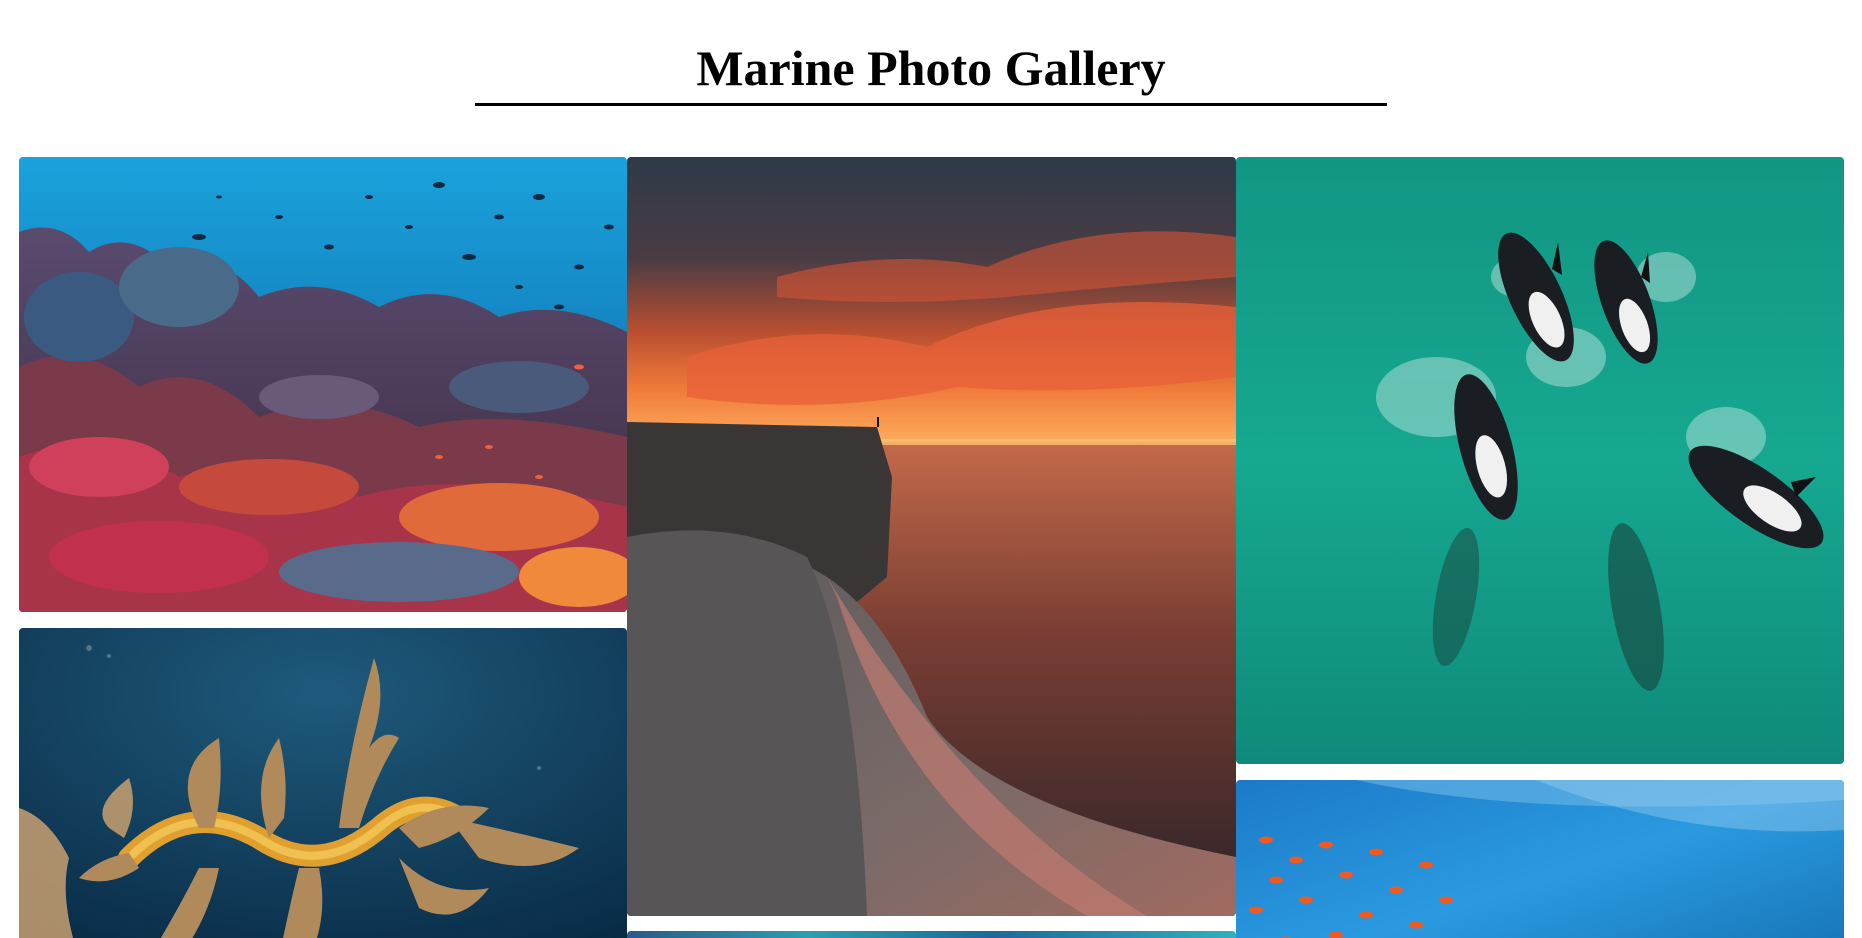  I want to click on gallery-photo-teal-abstract, so click(931, 934).